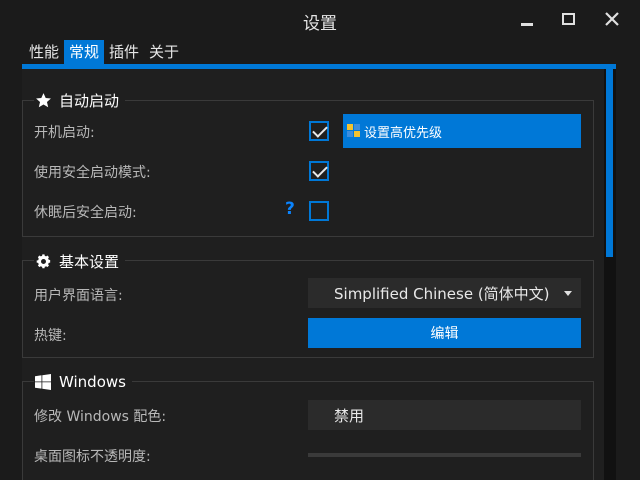  I want to click on title-bar: 设置, so click(320, 19).